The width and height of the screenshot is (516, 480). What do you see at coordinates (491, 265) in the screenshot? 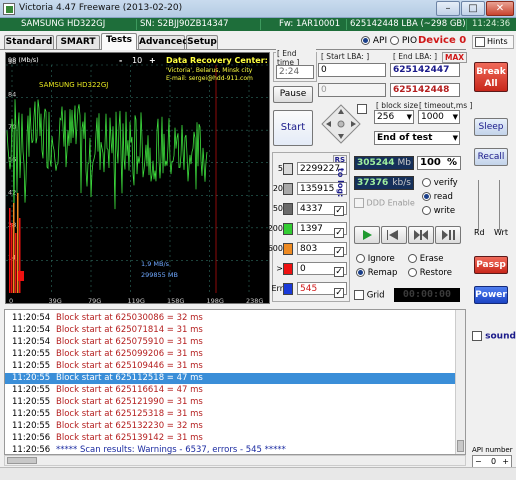
I see `passp-button: Passp` at bounding box center [491, 265].